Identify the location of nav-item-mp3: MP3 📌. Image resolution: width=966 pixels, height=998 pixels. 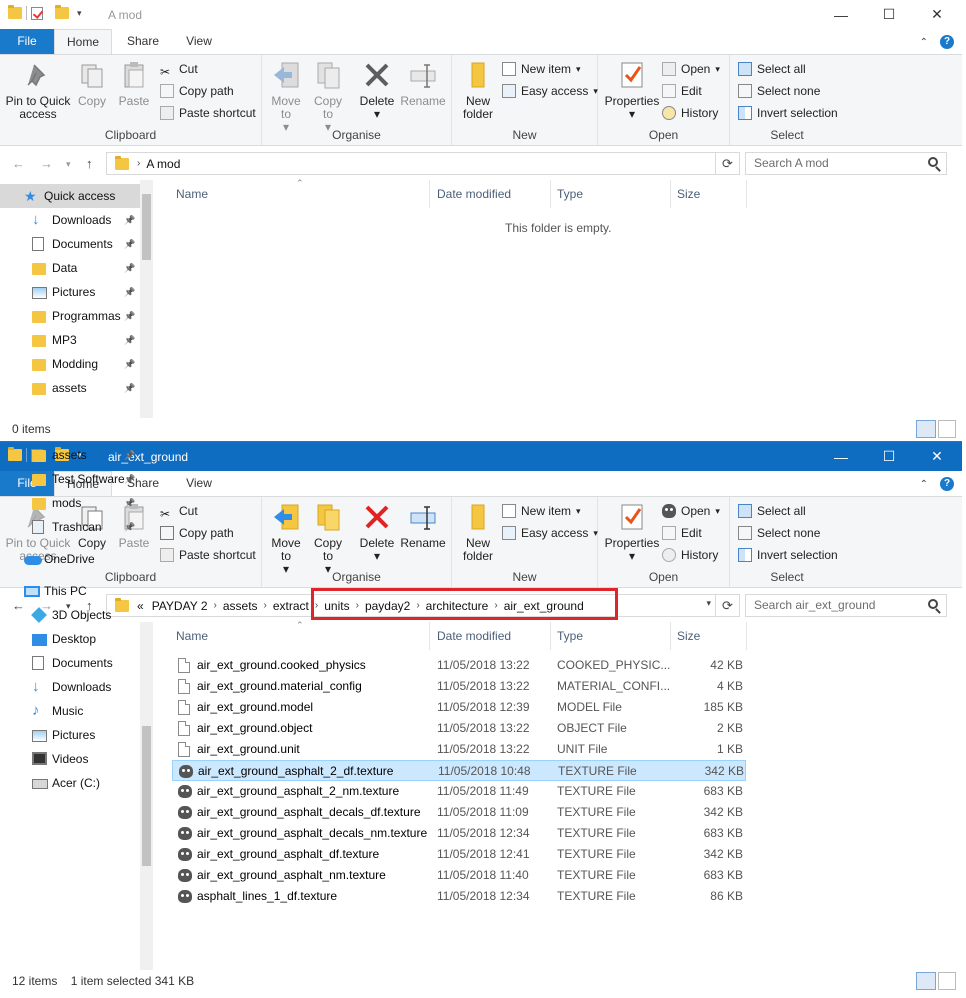
(70, 340).